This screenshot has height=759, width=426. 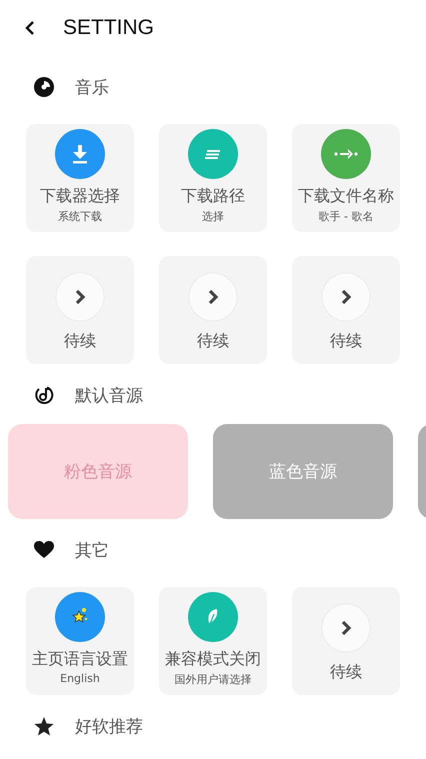 What do you see at coordinates (80, 196) in the screenshot?
I see `tile-title: 下载器选择` at bounding box center [80, 196].